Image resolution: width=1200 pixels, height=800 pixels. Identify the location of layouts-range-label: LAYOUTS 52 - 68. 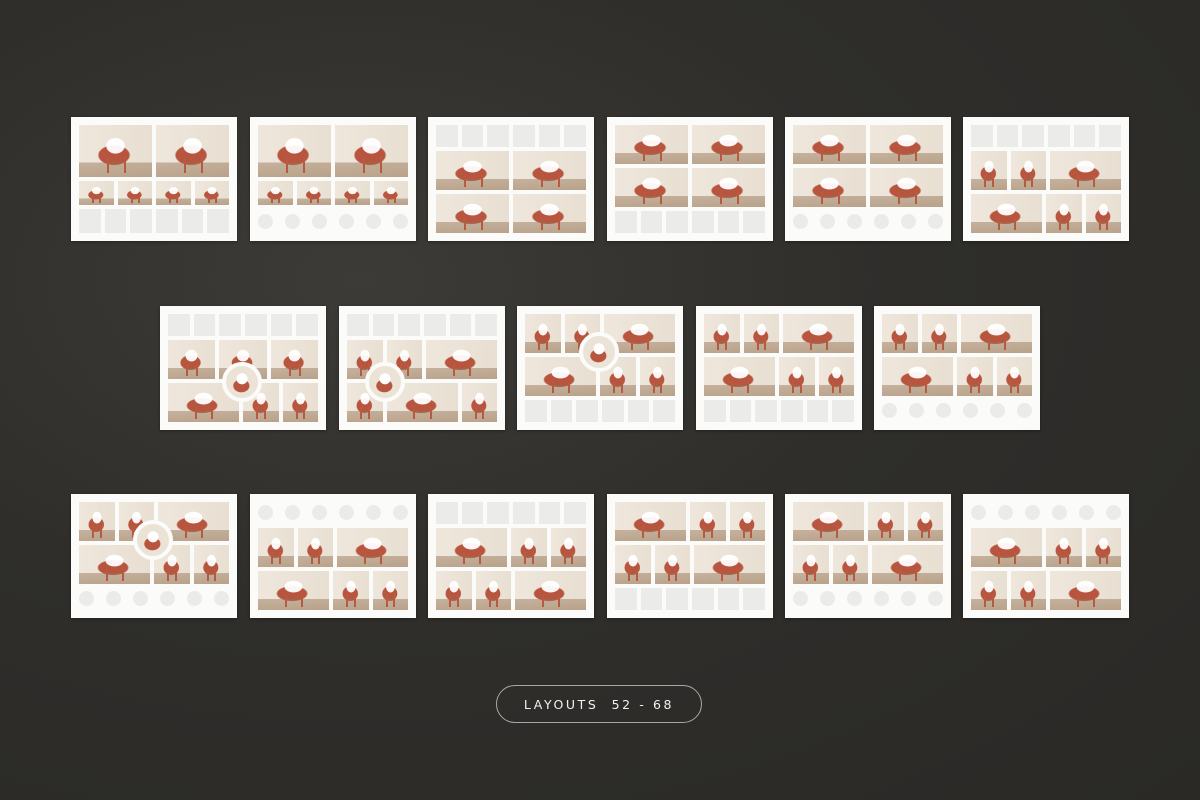
(599, 704).